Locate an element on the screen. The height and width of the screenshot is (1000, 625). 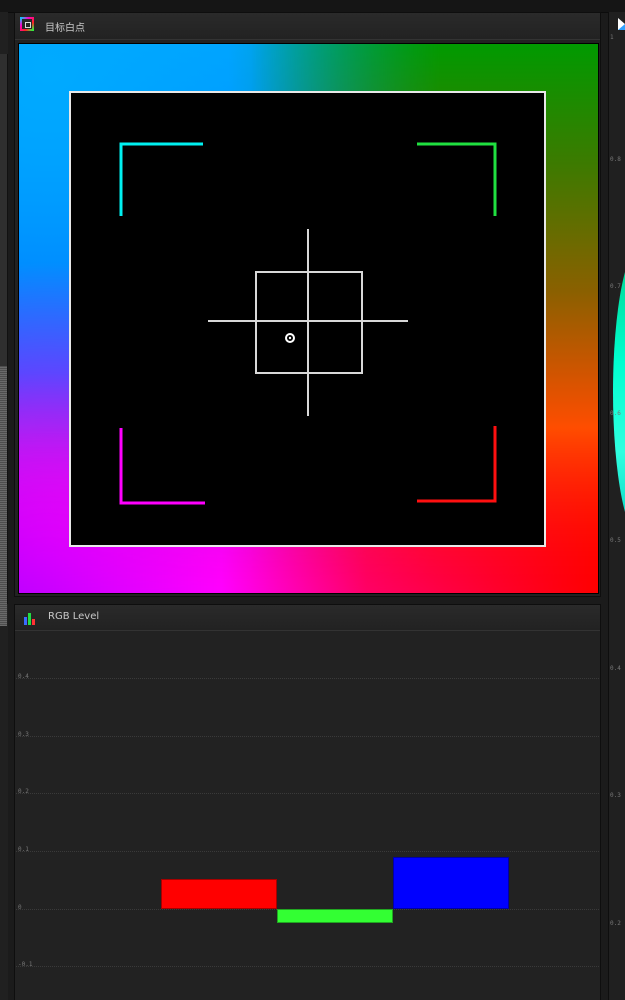
bar-b is located at coordinates (451, 882).